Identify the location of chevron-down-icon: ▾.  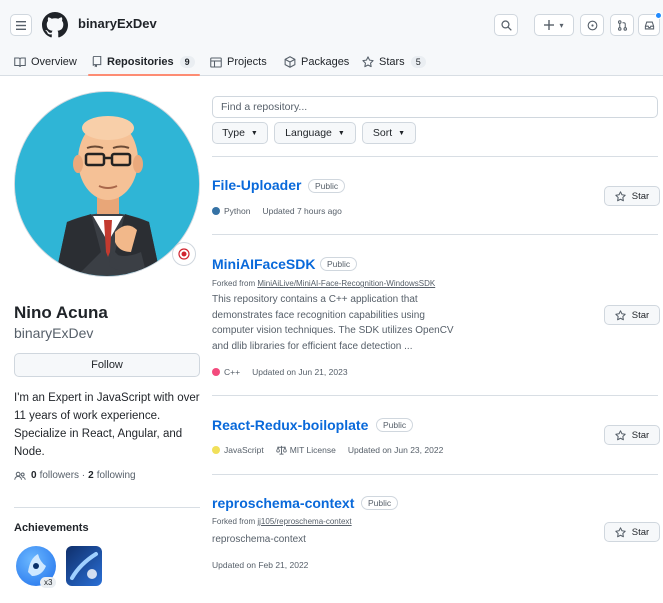
(561, 25).